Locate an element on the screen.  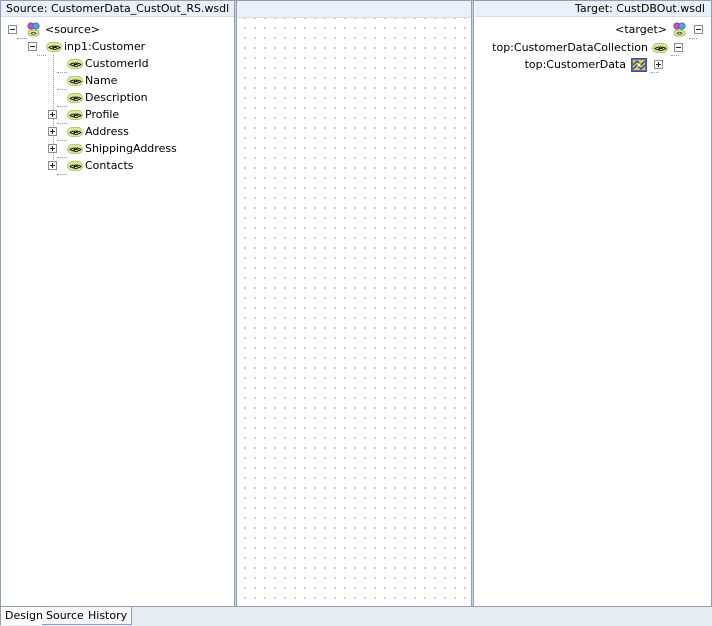
target-header: Target: CustDBOut.wsdl is located at coordinates (593, 9).